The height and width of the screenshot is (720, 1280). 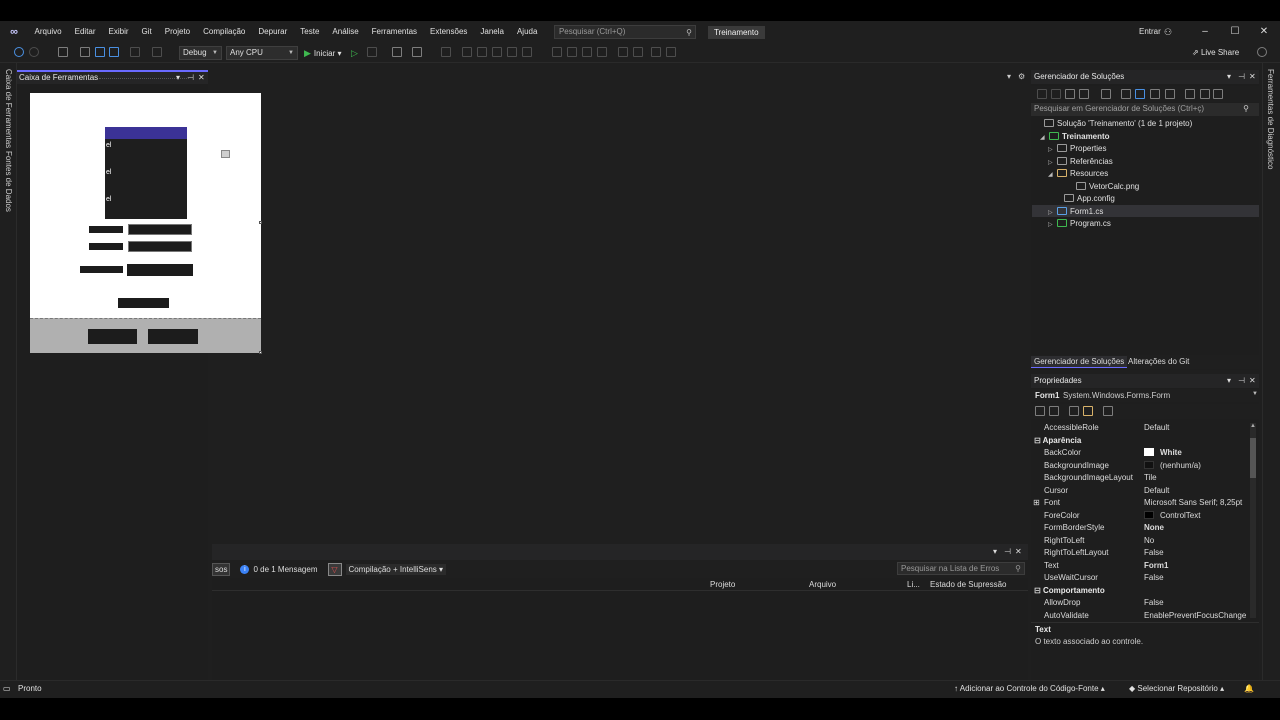 I want to click on menu-editar: Editar, so click(x=85, y=32).